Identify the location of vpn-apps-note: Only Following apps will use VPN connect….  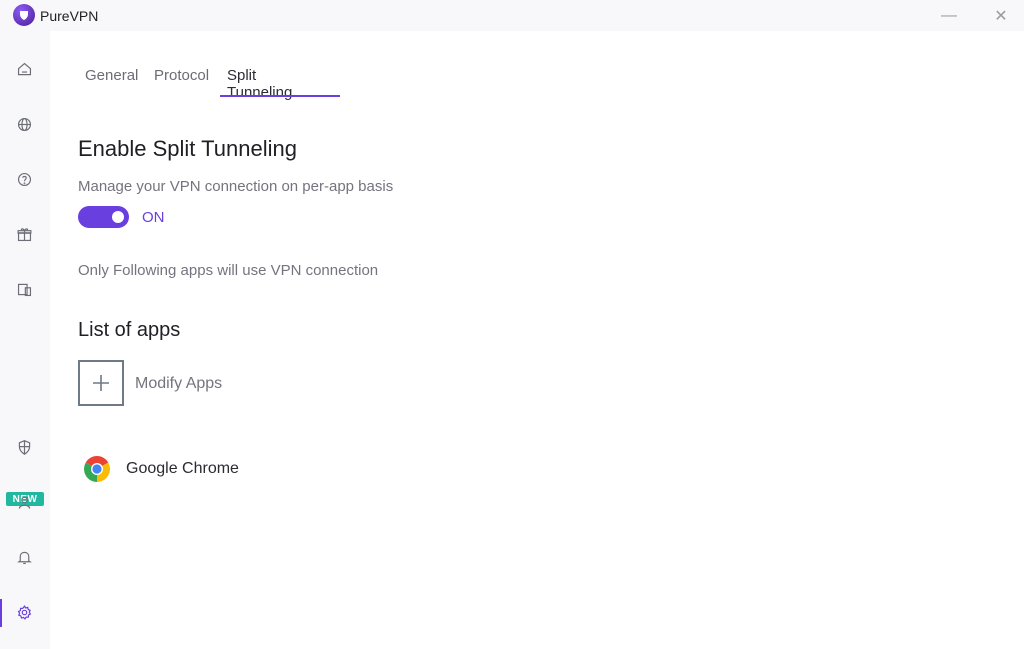
(228, 270).